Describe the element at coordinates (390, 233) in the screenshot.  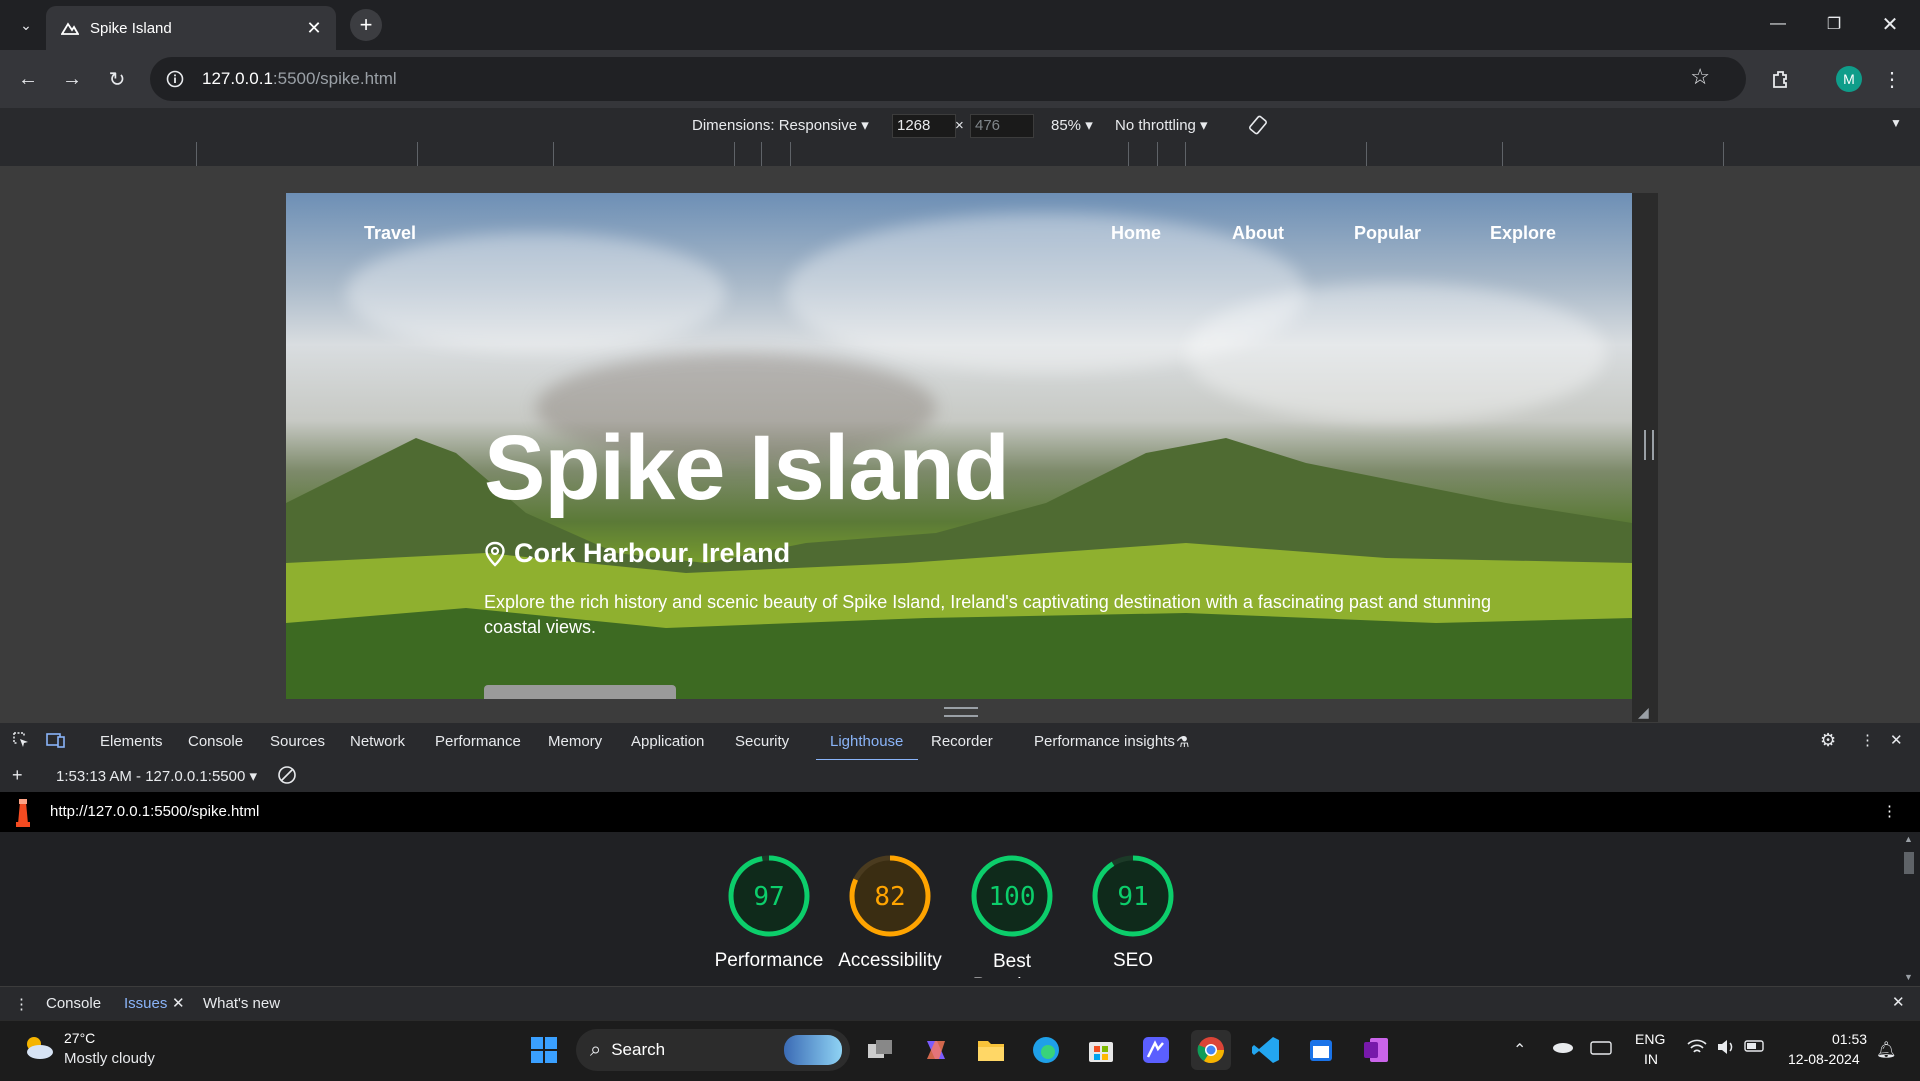
I see `brand-logo: Travel` at that location.